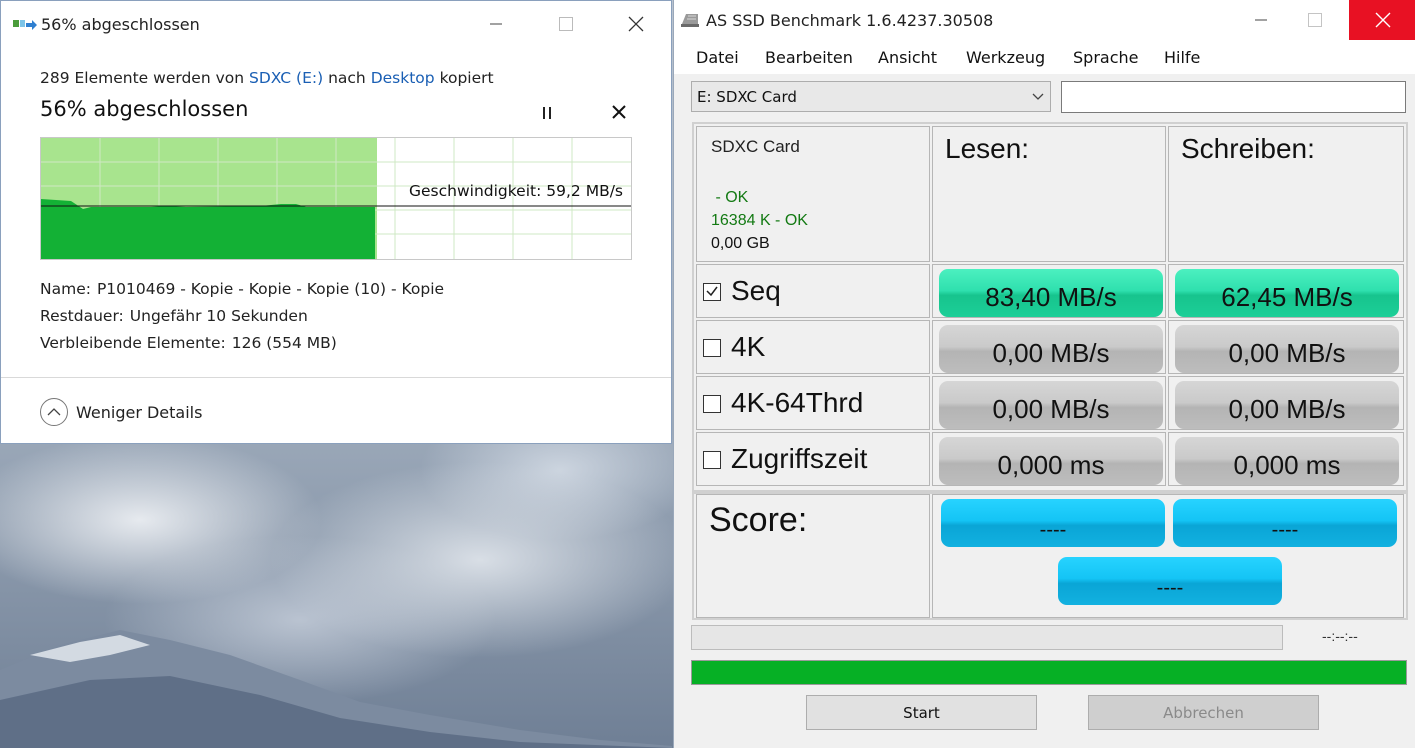 Image resolution: width=1415 pixels, height=748 pixels. I want to click on menu-ansicht: Ansicht, so click(907, 57).